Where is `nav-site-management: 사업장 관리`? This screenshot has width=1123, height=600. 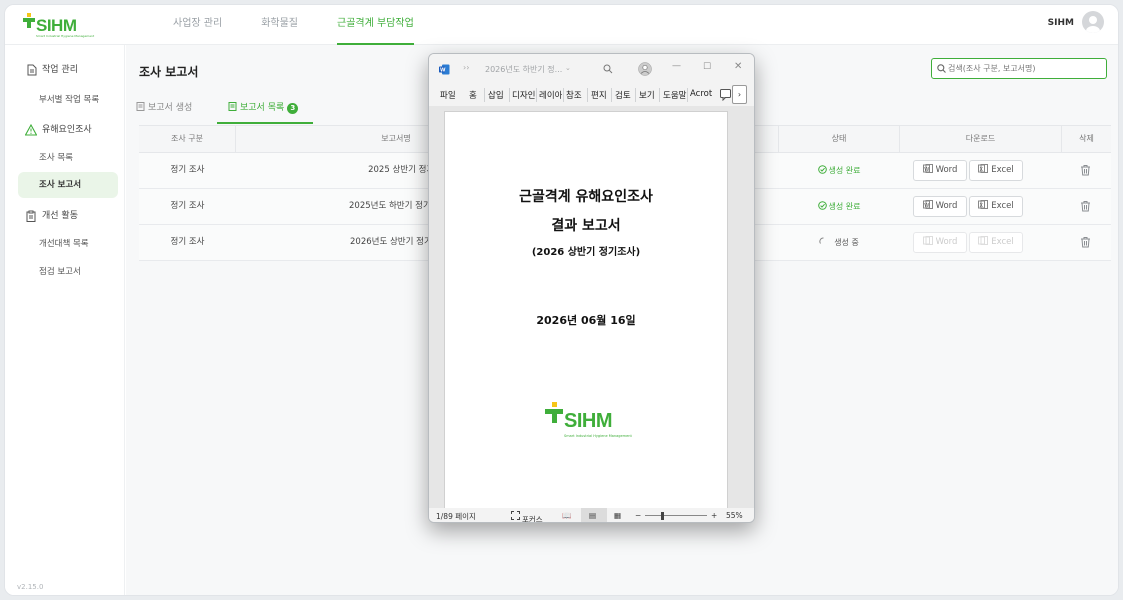 nav-site-management: 사업장 관리 is located at coordinates (197, 25).